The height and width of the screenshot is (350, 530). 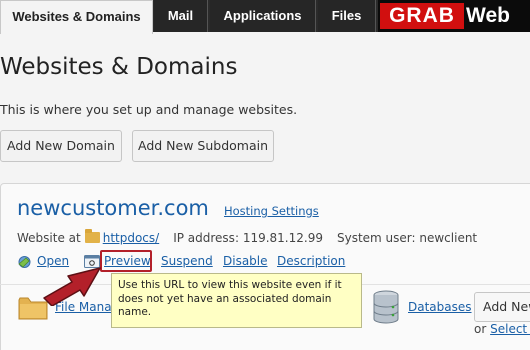 I want to click on or-select-line: or Select E, so click(x=502, y=329).